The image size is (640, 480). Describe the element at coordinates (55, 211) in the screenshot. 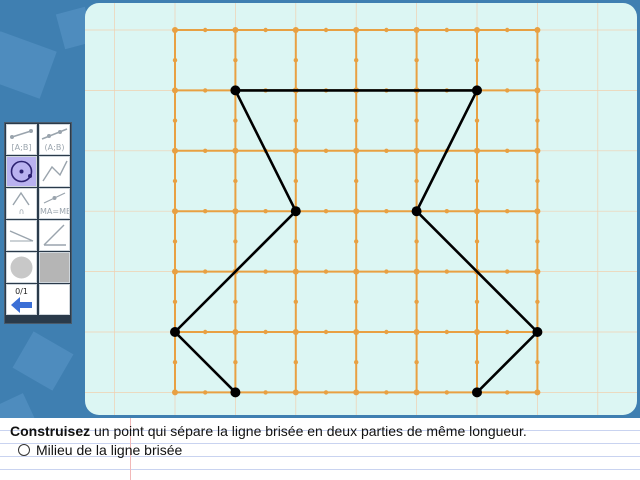

I see `tool-label: MA=MB` at that location.